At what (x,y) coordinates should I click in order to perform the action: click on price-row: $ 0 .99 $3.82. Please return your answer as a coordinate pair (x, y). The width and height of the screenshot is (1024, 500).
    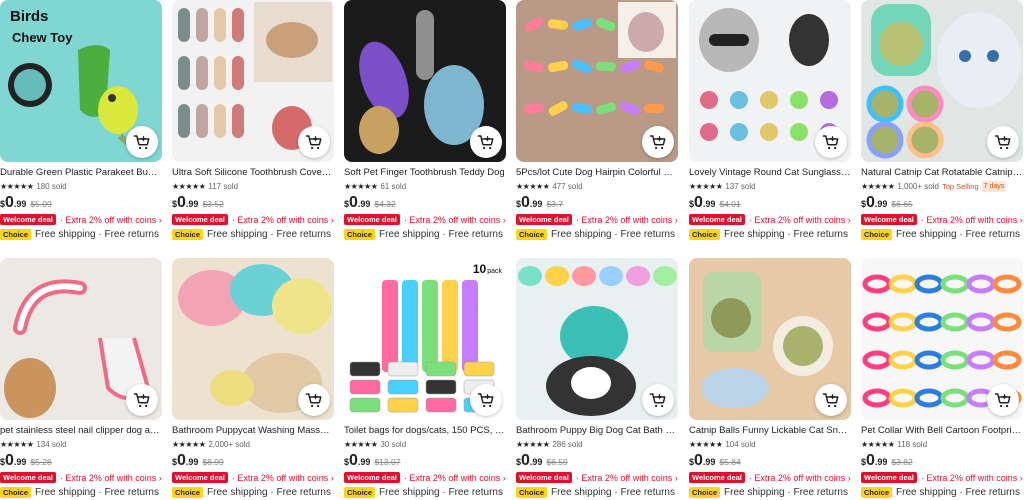
    Looking at the image, I should click on (942, 461).